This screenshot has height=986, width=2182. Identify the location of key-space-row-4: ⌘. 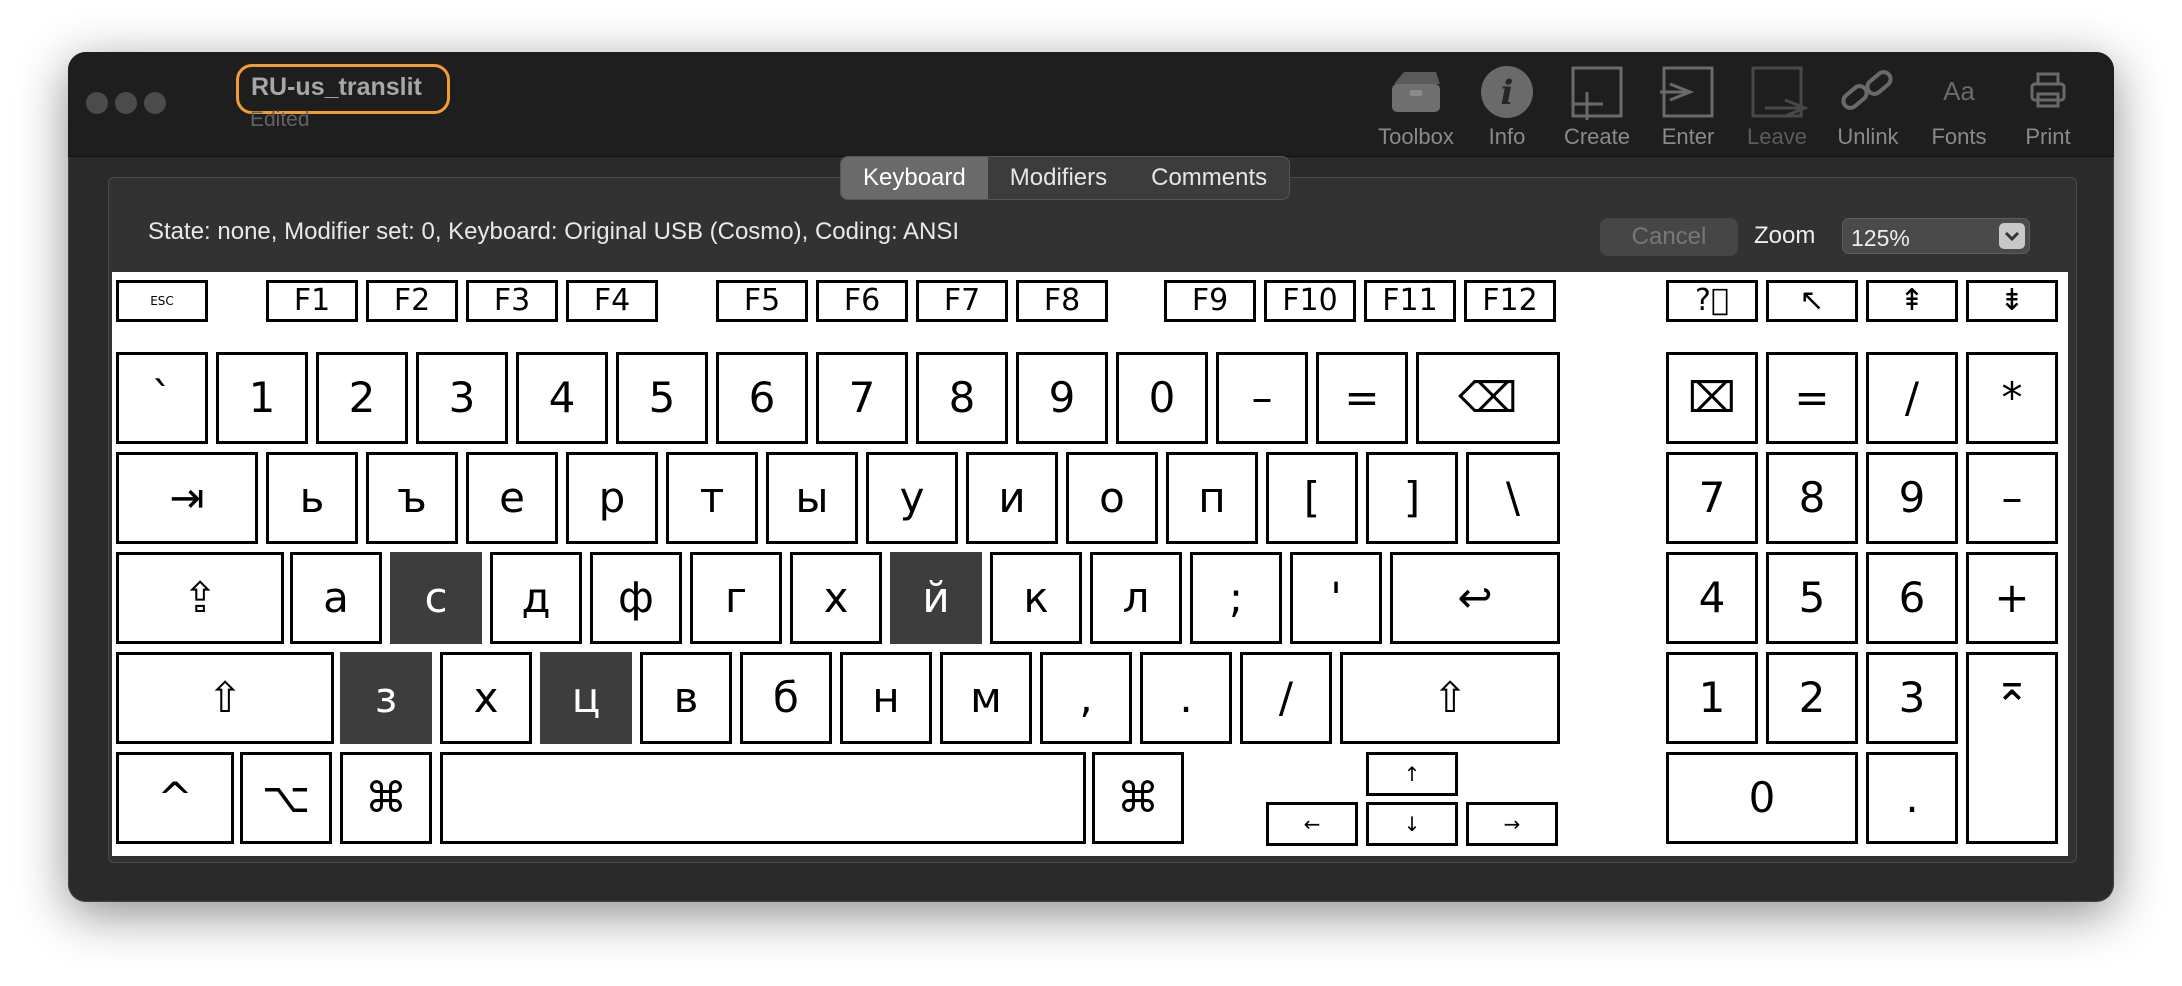
(1138, 798).